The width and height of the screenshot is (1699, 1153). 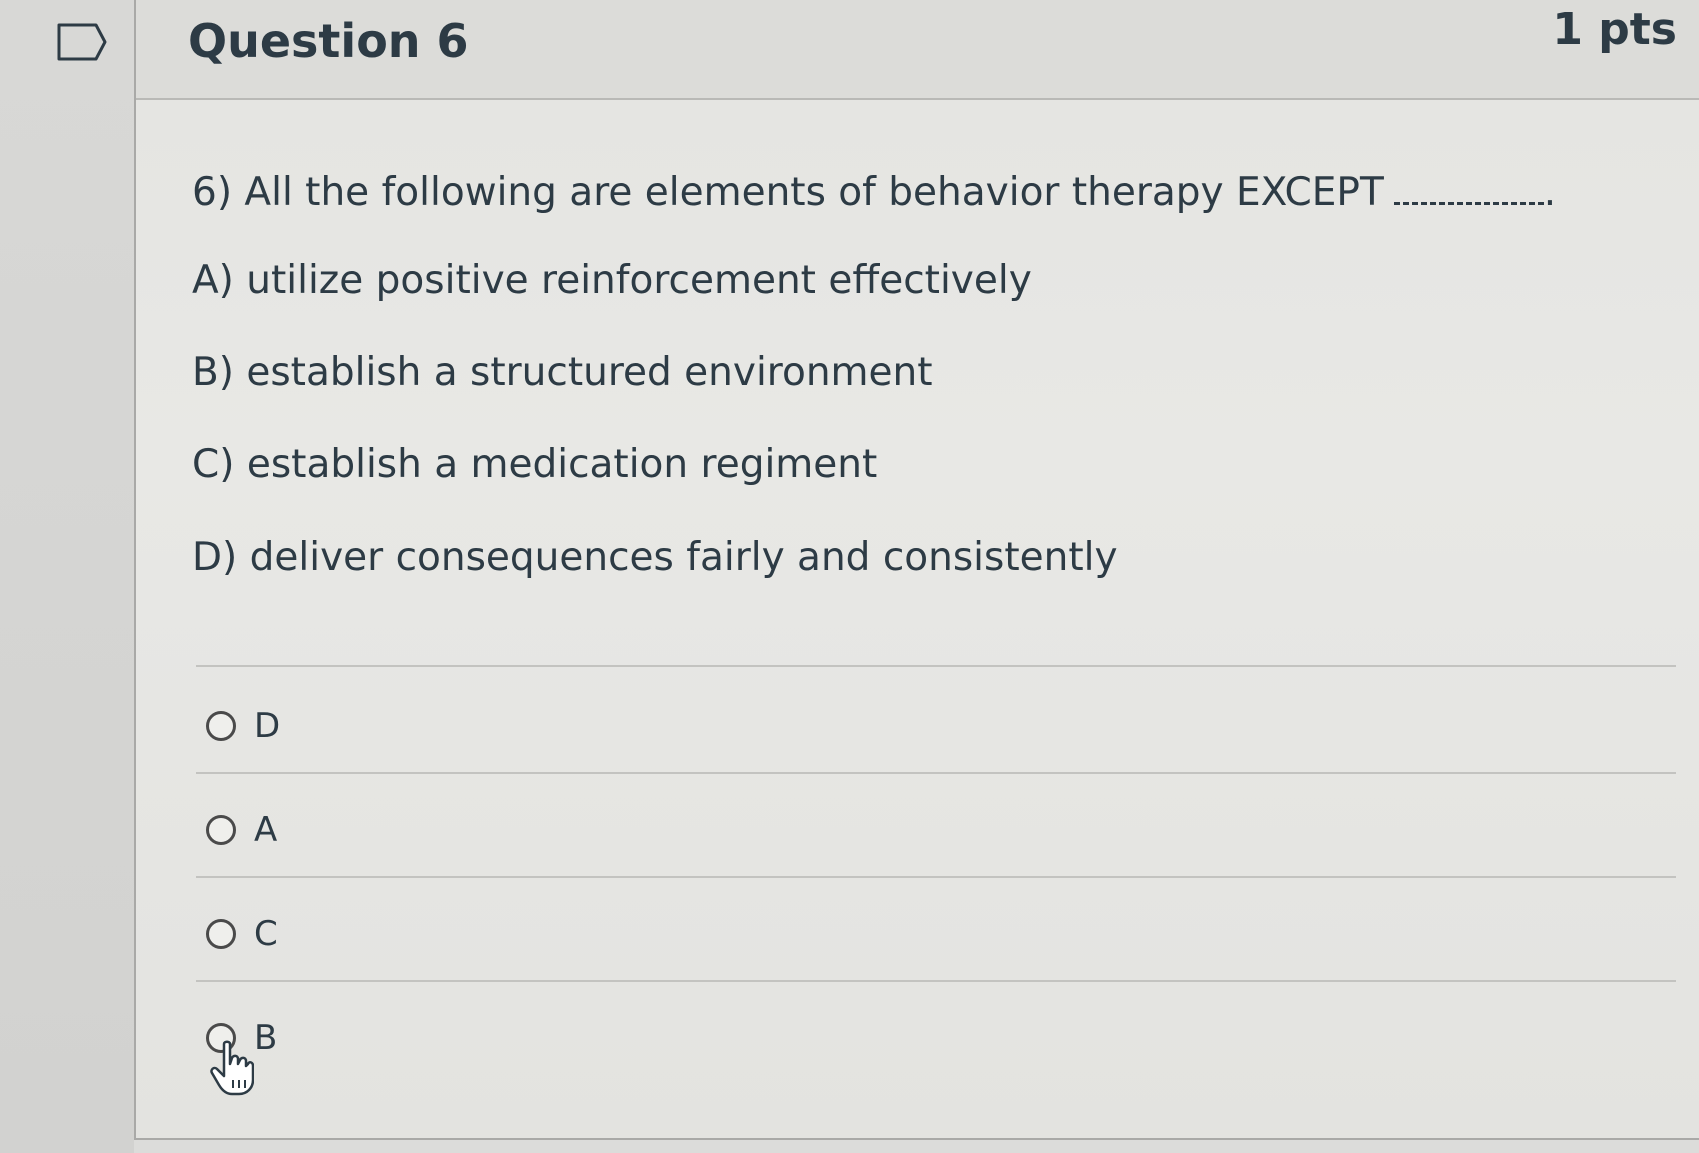 I want to click on flag-question-icon, so click(x=82, y=42).